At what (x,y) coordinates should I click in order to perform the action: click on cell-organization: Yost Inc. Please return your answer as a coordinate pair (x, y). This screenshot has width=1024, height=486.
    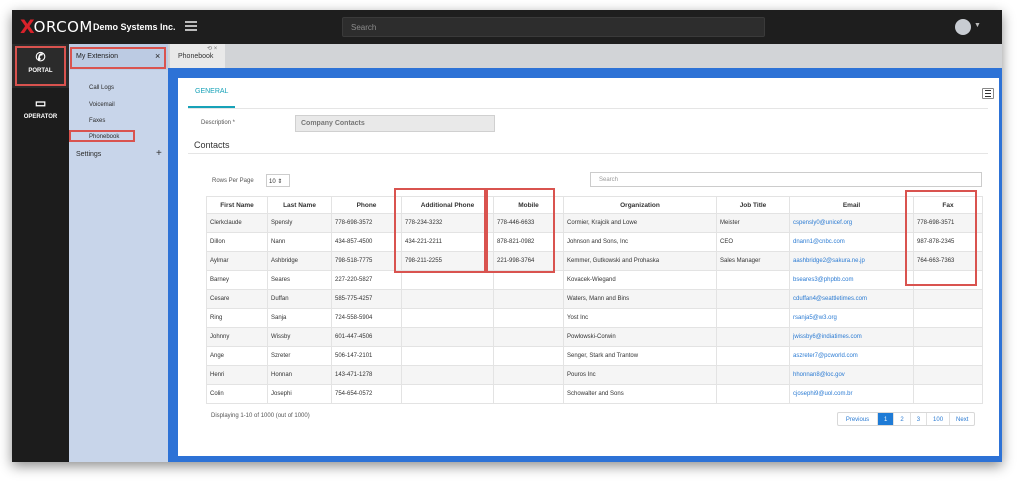
    Looking at the image, I should click on (640, 318).